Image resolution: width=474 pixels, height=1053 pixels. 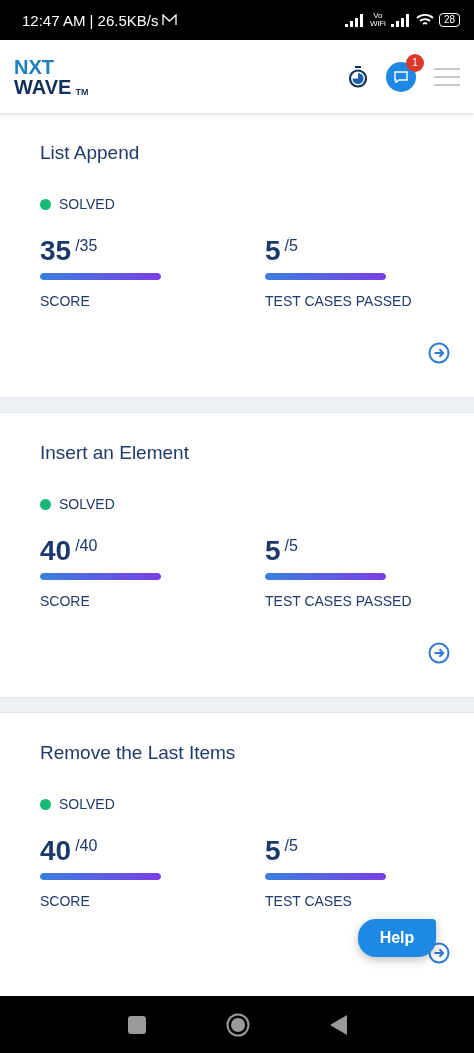 What do you see at coordinates (415, 62) in the screenshot?
I see `notification-badge: 1` at bounding box center [415, 62].